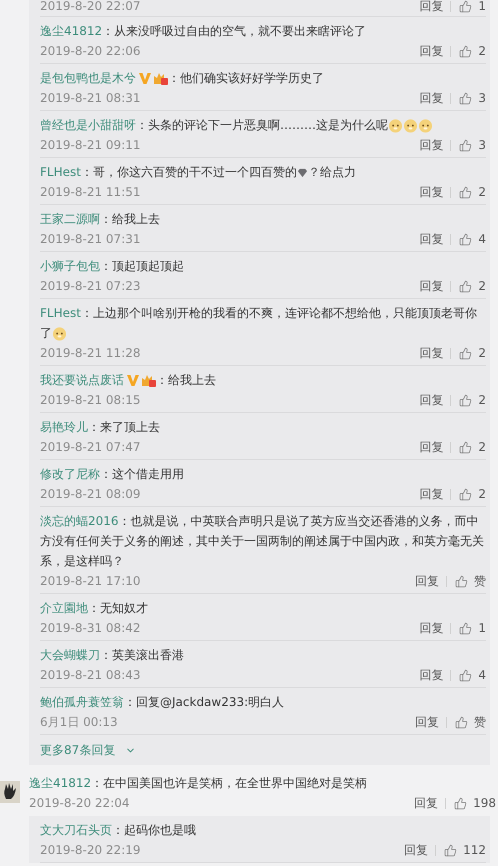  What do you see at coordinates (90, 98) in the screenshot?
I see `comment-time: 2019-8-21 08:31` at bounding box center [90, 98].